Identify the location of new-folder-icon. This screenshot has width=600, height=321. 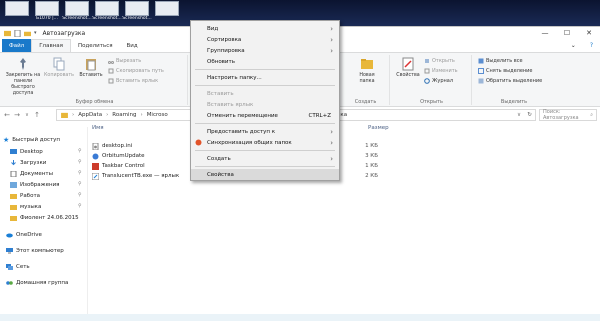
(27, 33).